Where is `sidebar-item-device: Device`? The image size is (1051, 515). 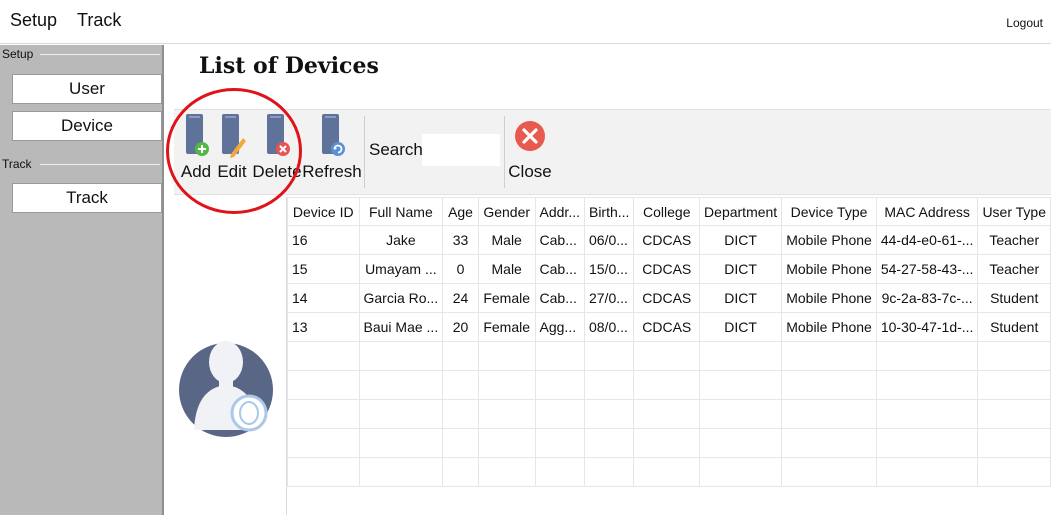 sidebar-item-device: Device is located at coordinates (87, 126).